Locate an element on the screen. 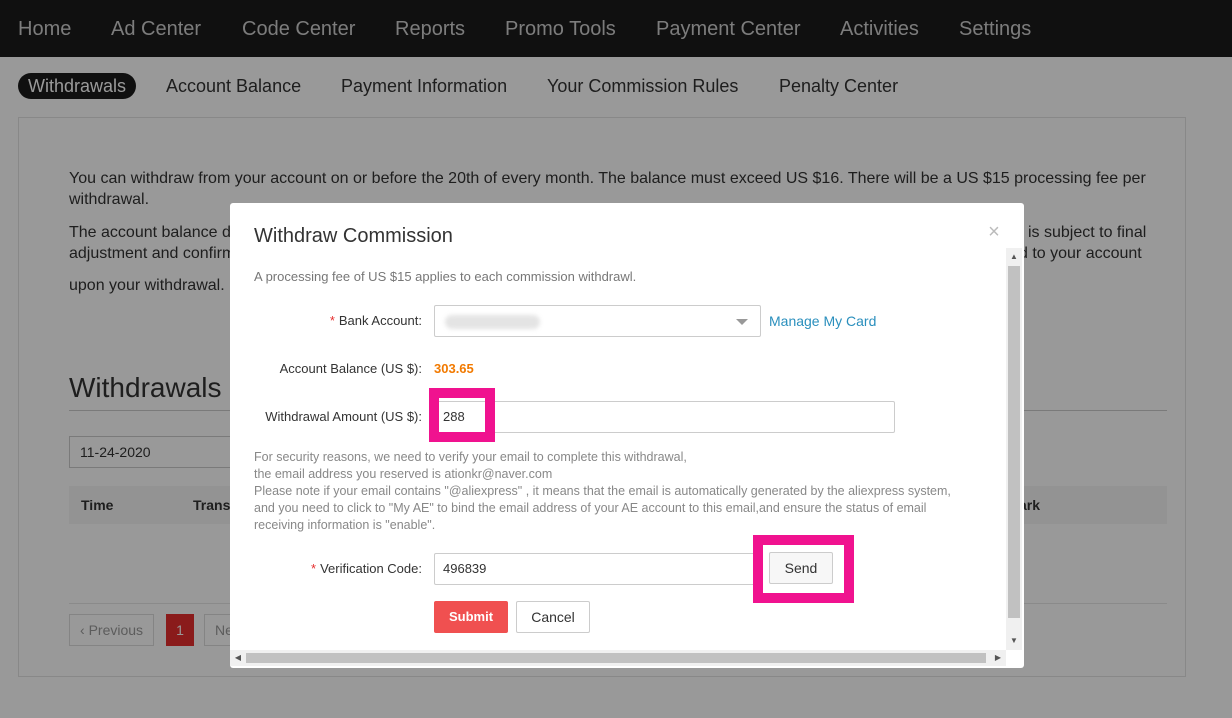  security-line: receiving information is "enable". is located at coordinates (345, 525).